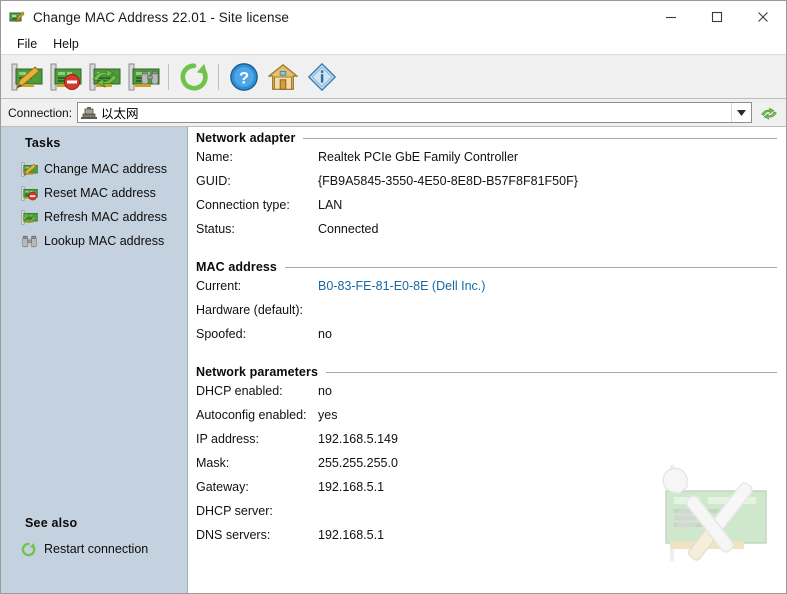 This screenshot has height=594, width=787. What do you see at coordinates (120, 114) in the screenshot?
I see `connection-selected-value: 以太网` at bounding box center [120, 114].